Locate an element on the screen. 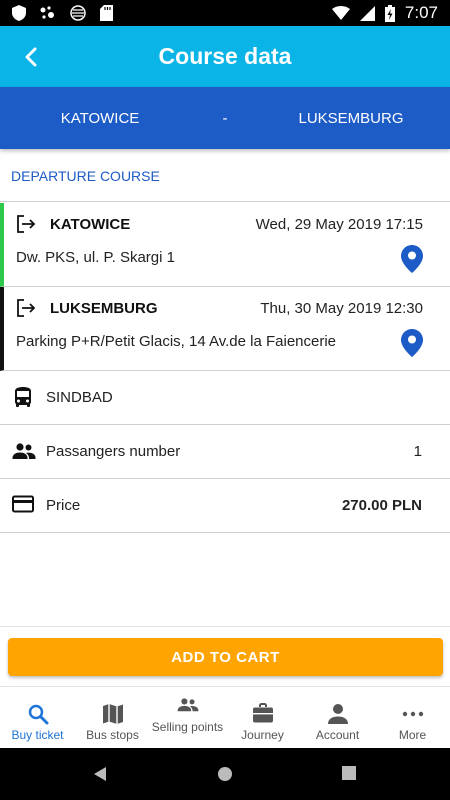 This screenshot has width=450, height=800. sd-card-icon is located at coordinates (106, 13).